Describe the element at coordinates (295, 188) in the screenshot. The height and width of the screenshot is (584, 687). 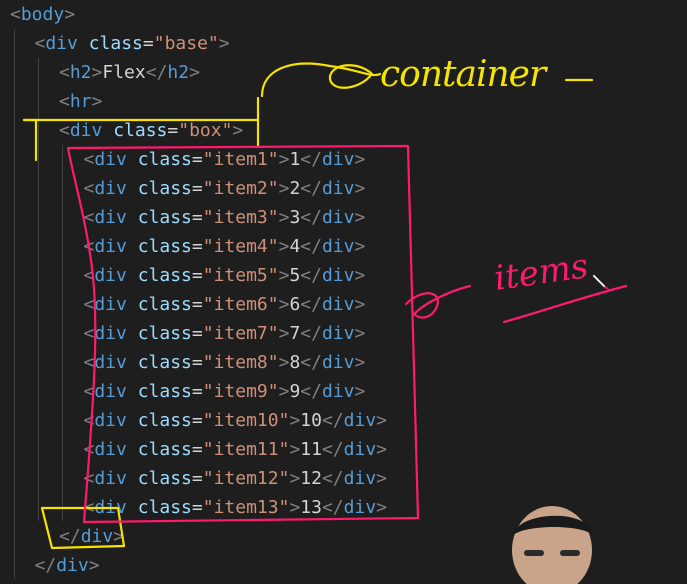
I see `text-content: 2` at that location.